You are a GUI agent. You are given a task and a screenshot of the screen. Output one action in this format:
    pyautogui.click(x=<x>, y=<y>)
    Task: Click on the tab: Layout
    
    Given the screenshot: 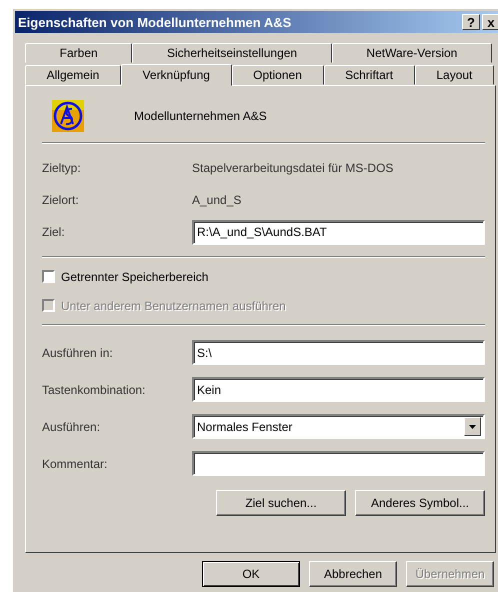 What is the action you would take?
    pyautogui.click(x=454, y=75)
    